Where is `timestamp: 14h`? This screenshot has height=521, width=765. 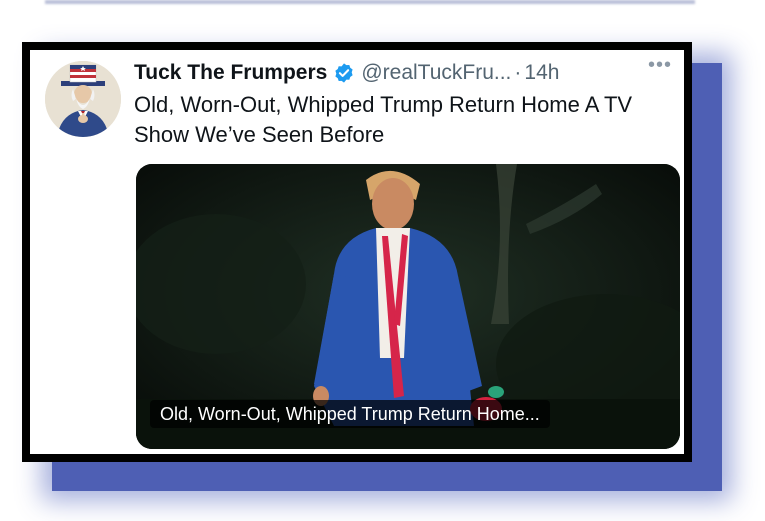 timestamp: 14h is located at coordinates (541, 73).